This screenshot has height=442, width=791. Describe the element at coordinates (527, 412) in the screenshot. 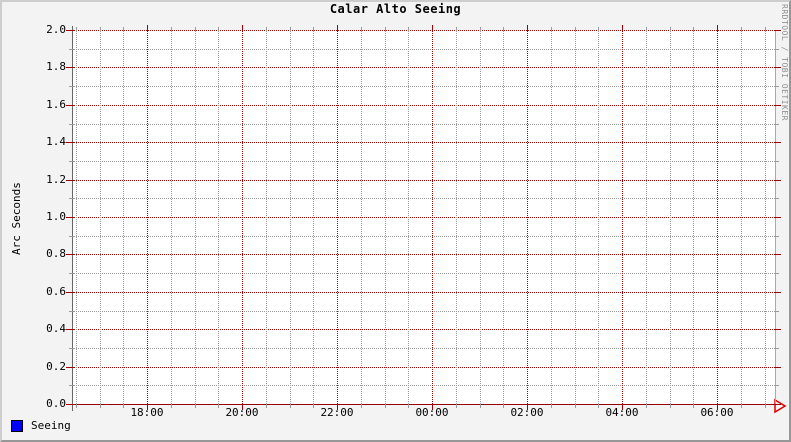

I see `x-tick-label: 02:00` at that location.